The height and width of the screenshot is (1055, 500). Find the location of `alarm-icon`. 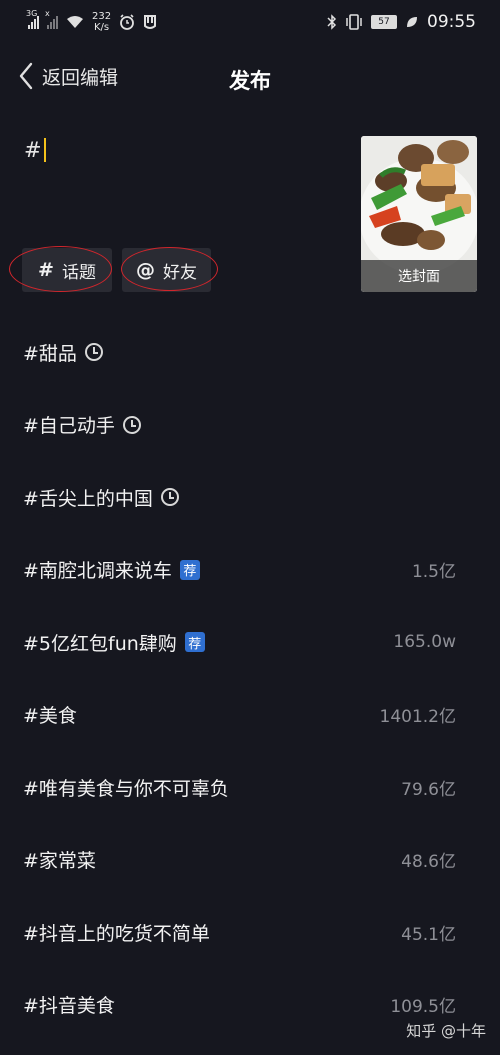

alarm-icon is located at coordinates (127, 22).